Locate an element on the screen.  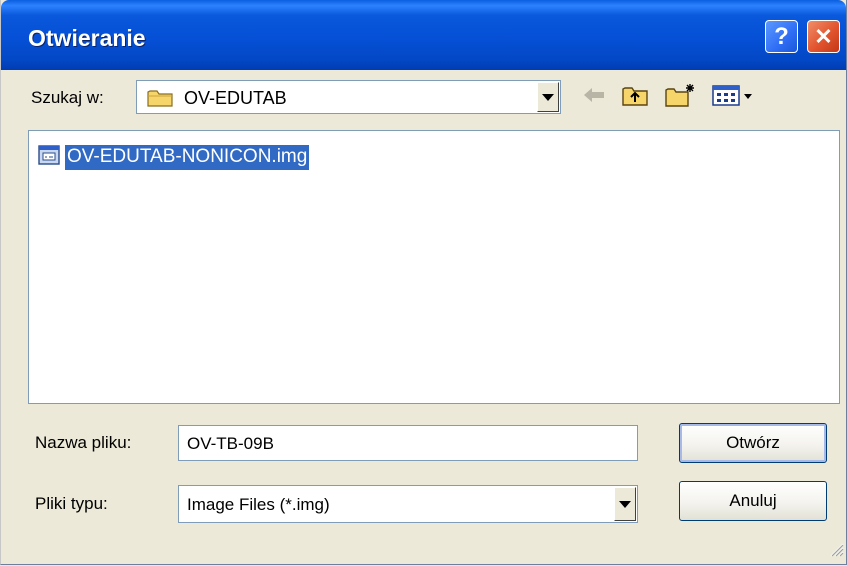
close-button: ✕ is located at coordinates (823, 36).